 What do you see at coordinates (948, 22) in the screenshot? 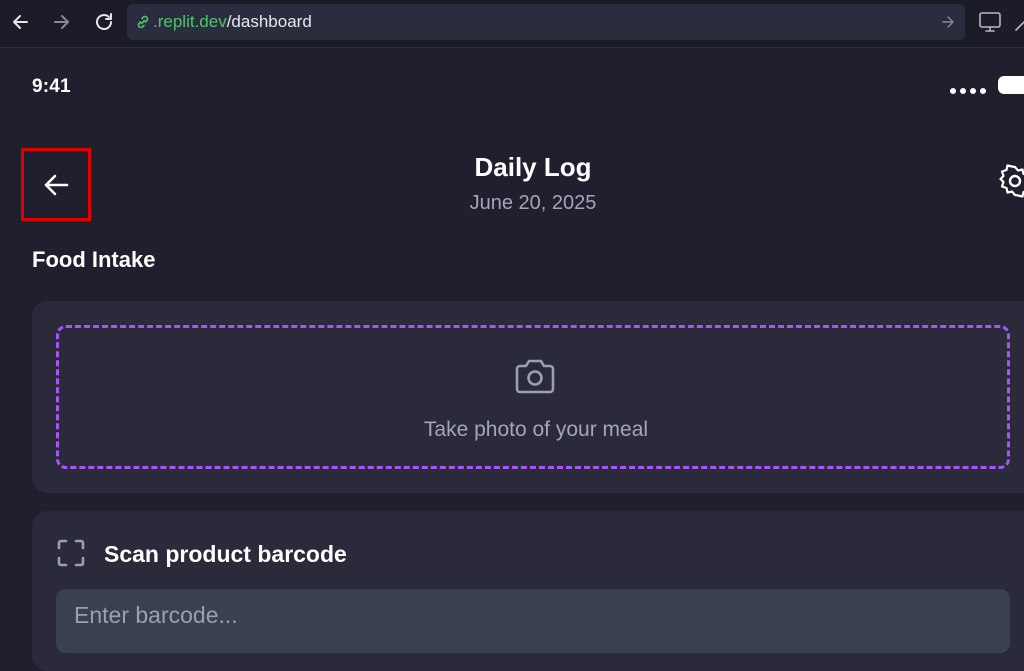
I see `go-arrow-icon` at bounding box center [948, 22].